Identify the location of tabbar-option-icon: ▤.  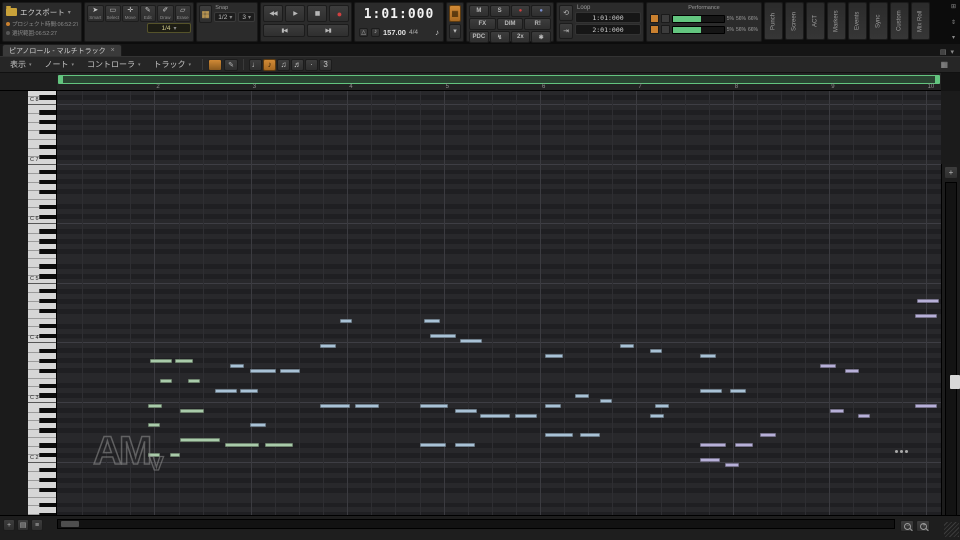
(943, 52).